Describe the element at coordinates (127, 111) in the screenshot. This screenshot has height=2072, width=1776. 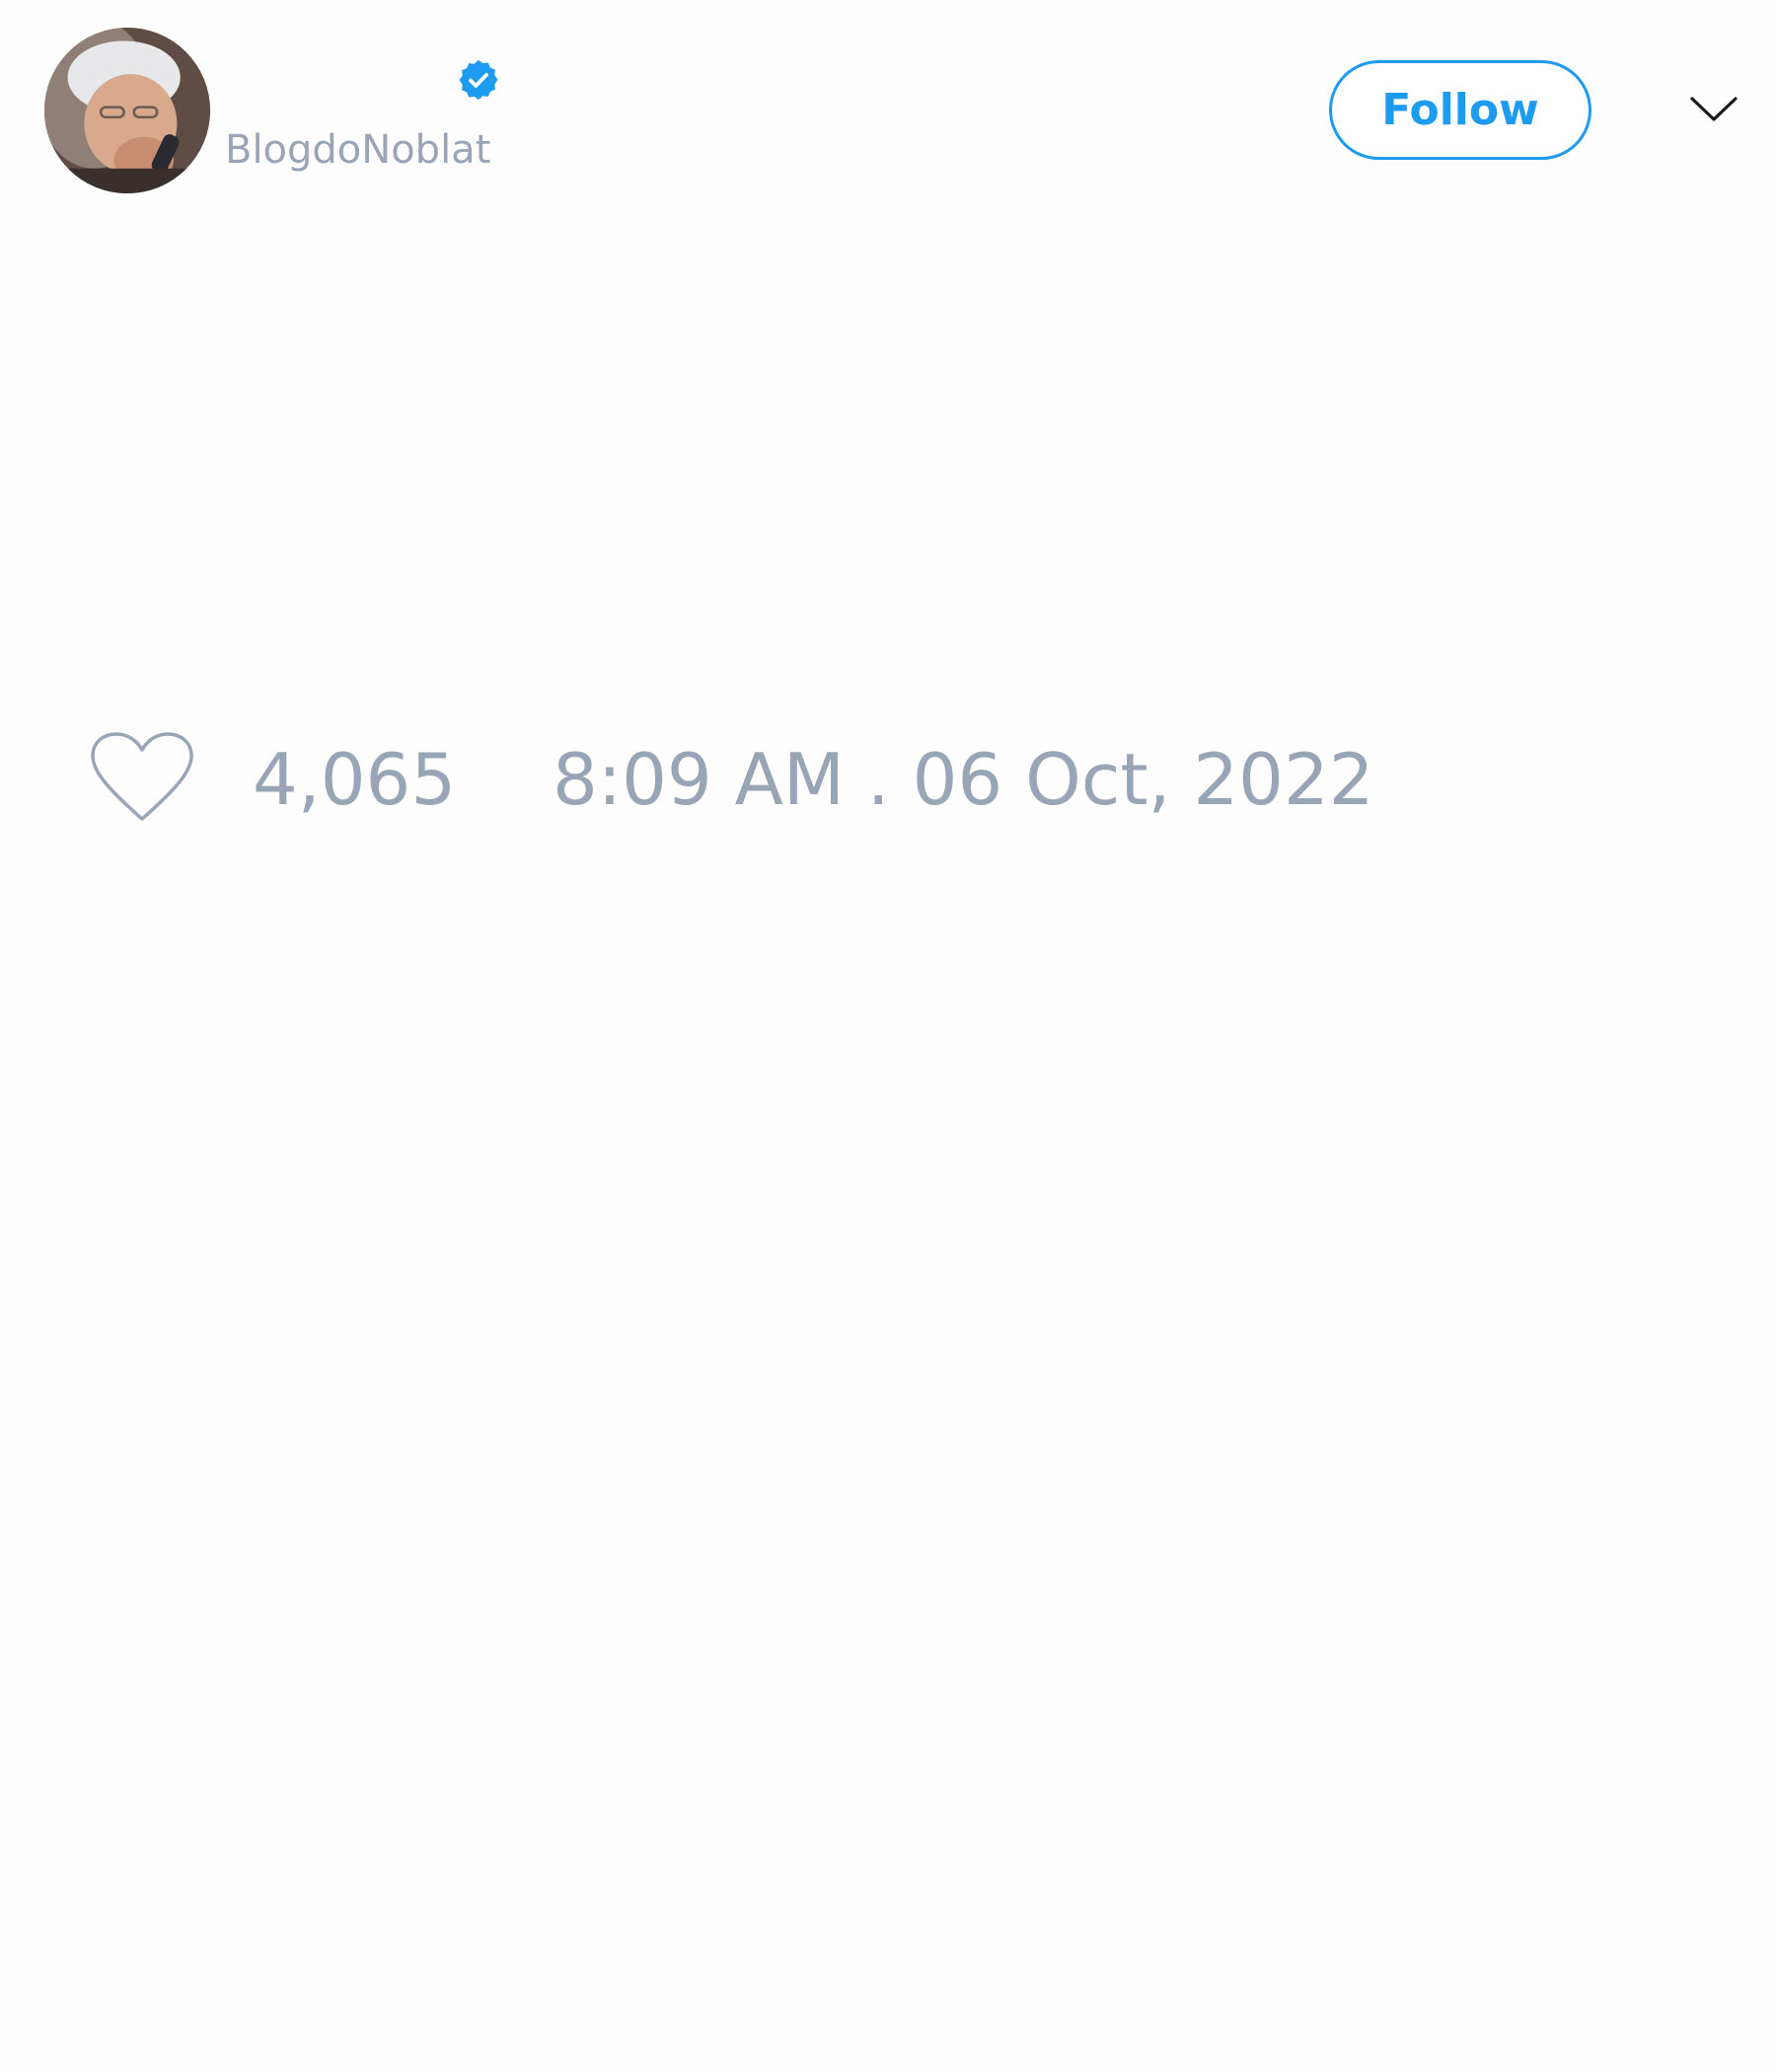
I see `author-avatar` at that location.